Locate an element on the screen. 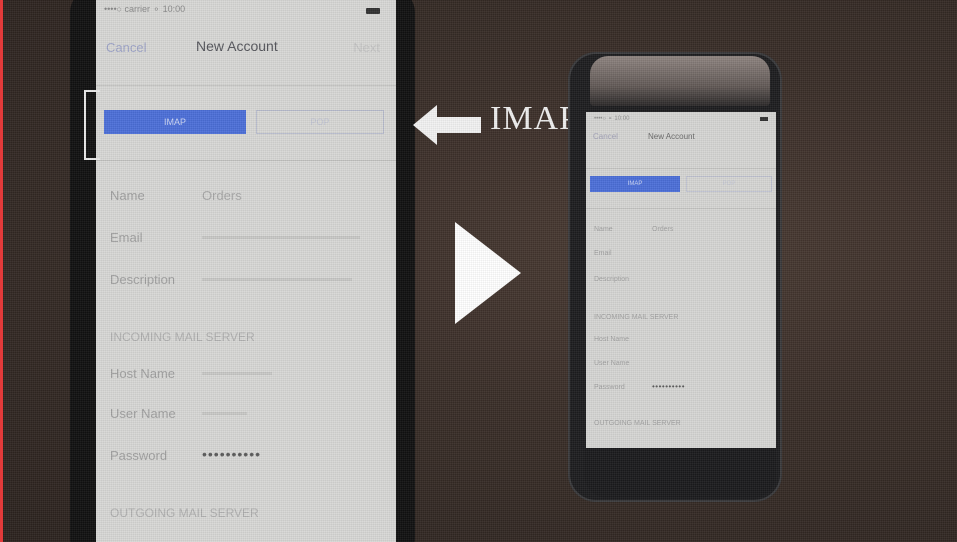  play-icon is located at coordinates (485, 273).